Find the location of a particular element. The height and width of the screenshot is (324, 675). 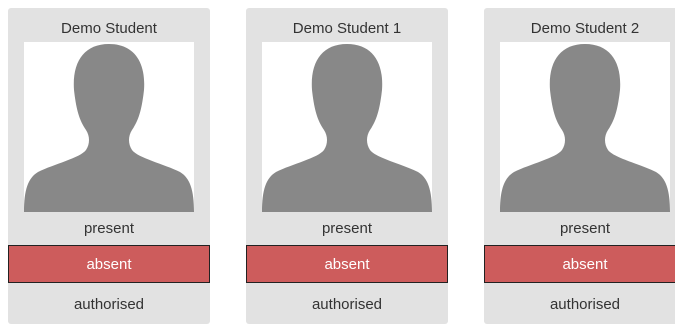

student-name: Demo Student 1 is located at coordinates (347, 28).